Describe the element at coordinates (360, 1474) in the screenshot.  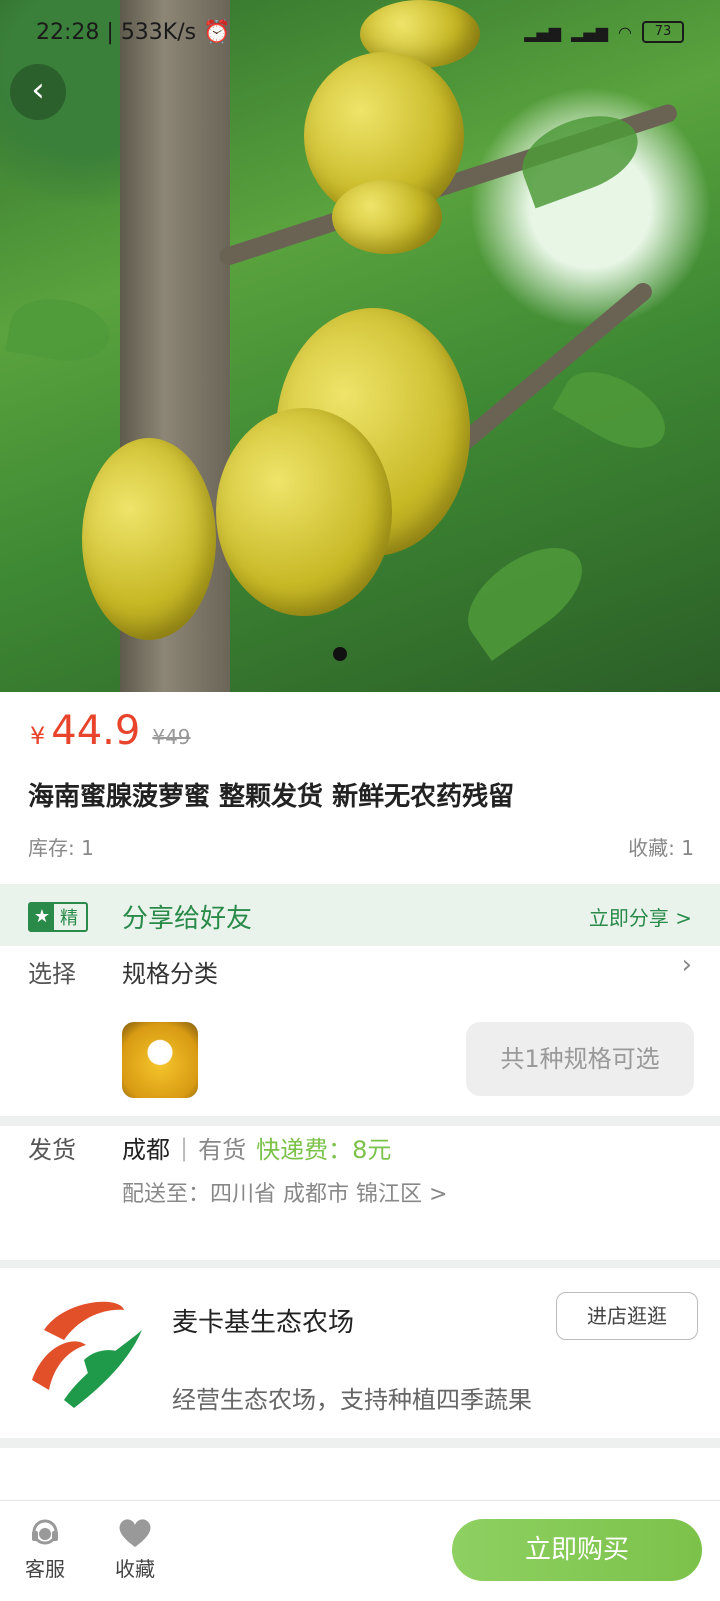
I see `details-section` at that location.